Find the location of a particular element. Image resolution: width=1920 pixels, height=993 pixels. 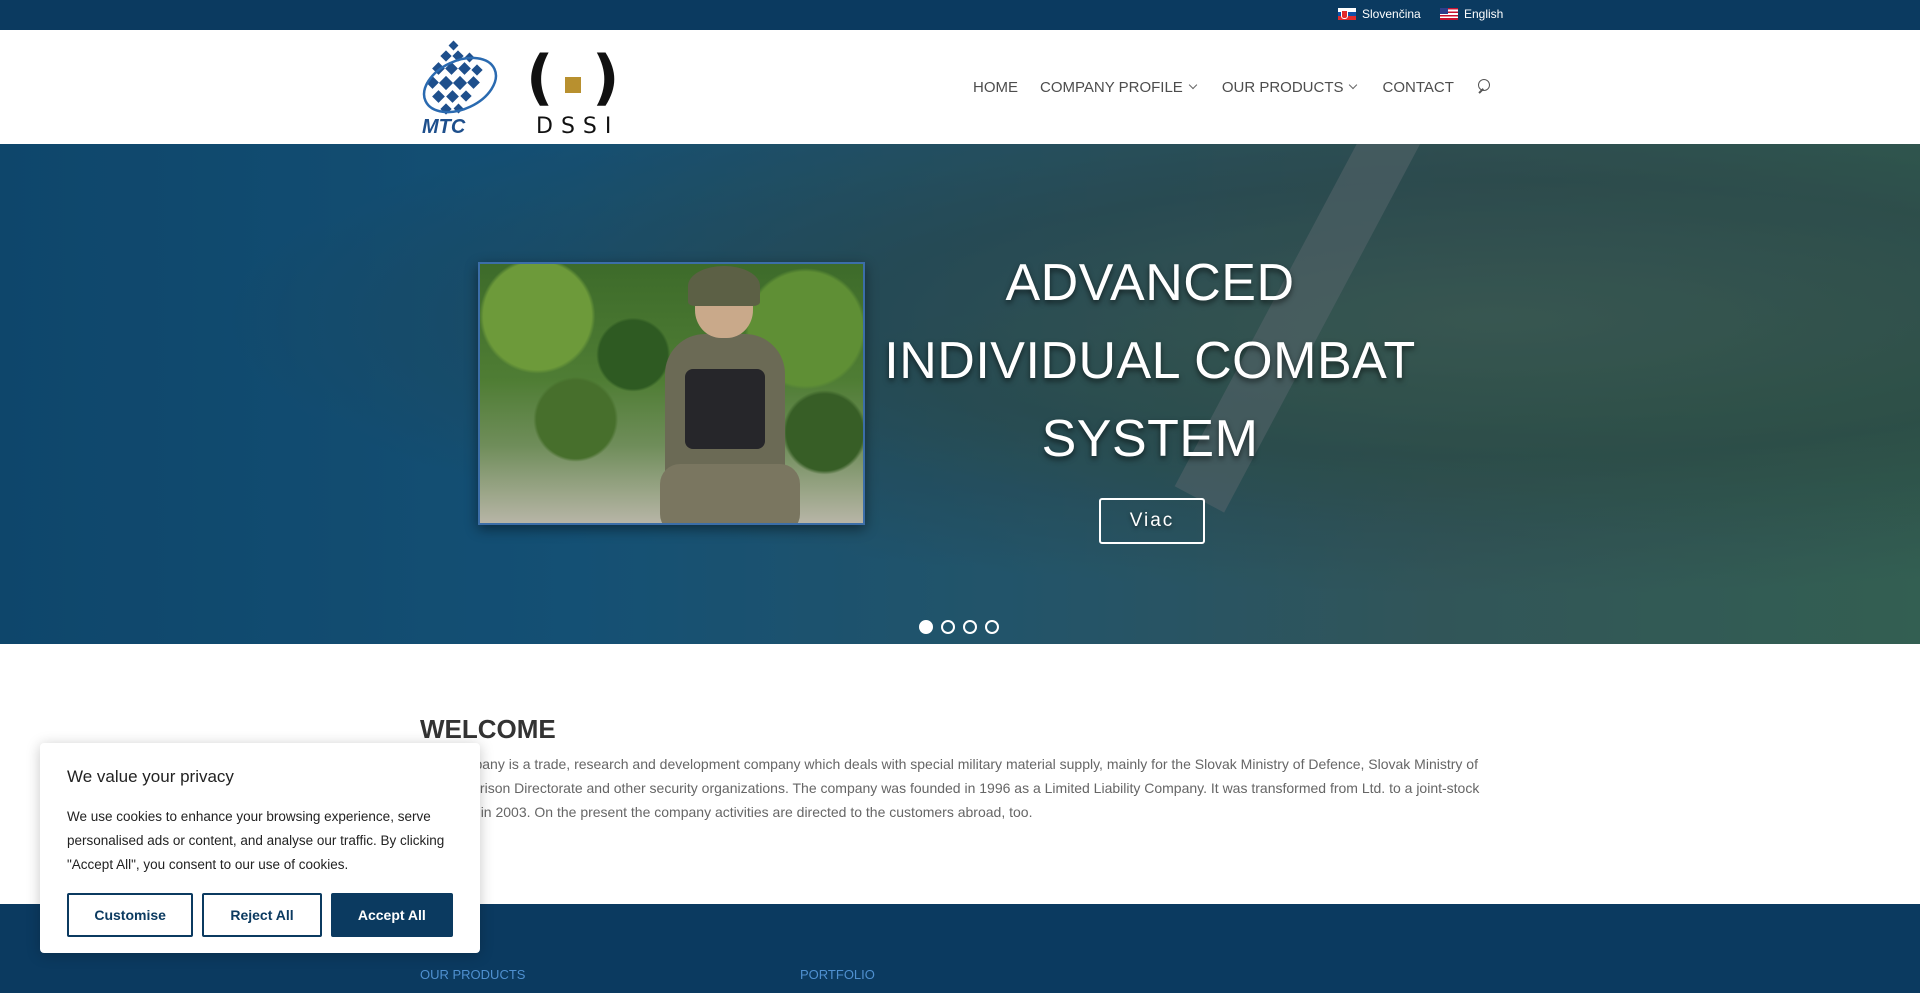

hero-title-line: INDIVIDUAL COMBAT is located at coordinates (1150, 361).